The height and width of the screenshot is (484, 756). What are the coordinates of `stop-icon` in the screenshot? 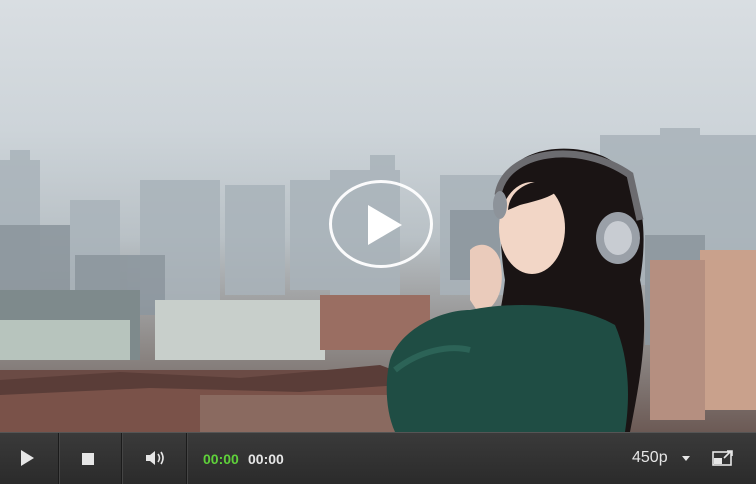 It's located at (88, 459).